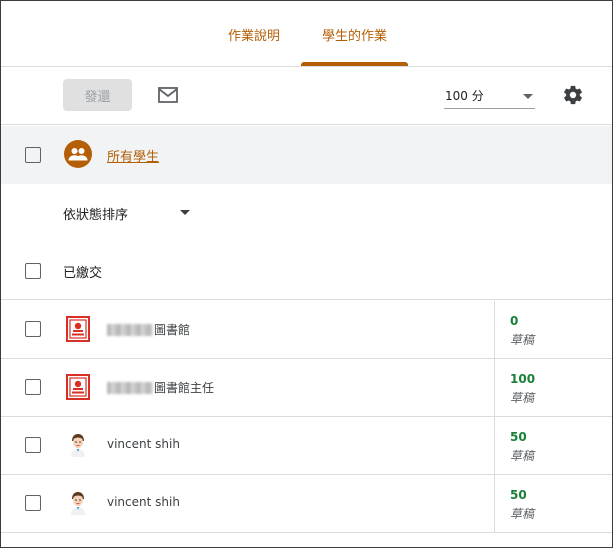 This screenshot has width=613, height=548. I want to click on toolbar: 發還 100 分, so click(306, 96).